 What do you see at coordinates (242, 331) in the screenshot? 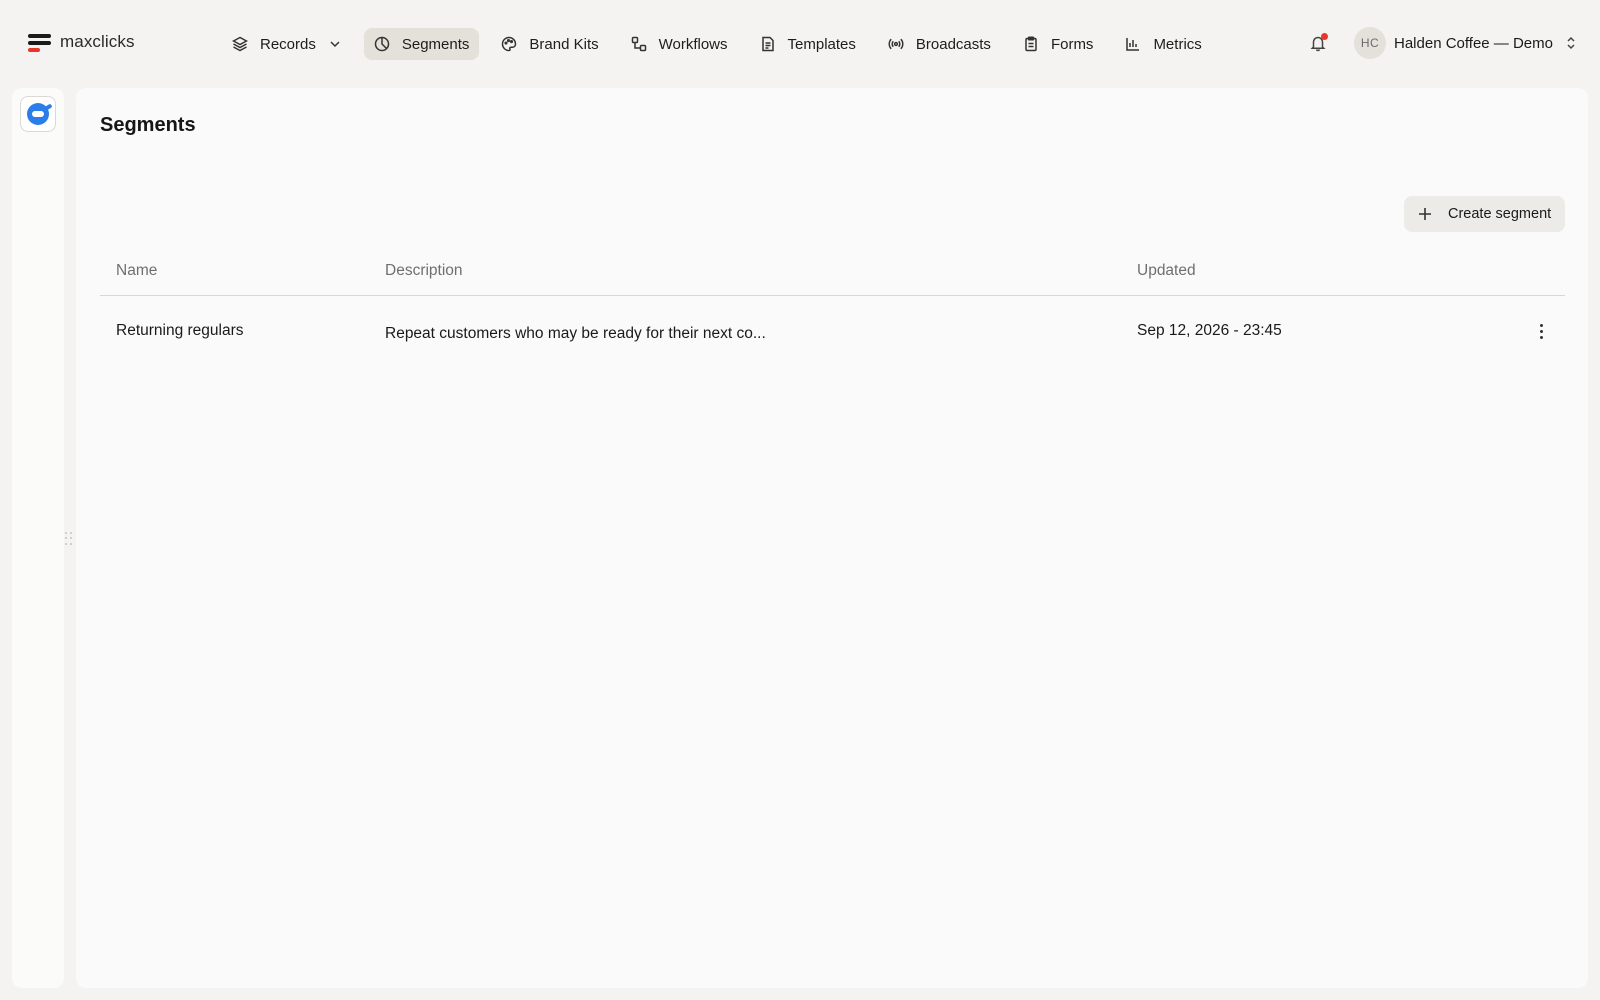
I see `segment-name: Returning regulars` at bounding box center [242, 331].